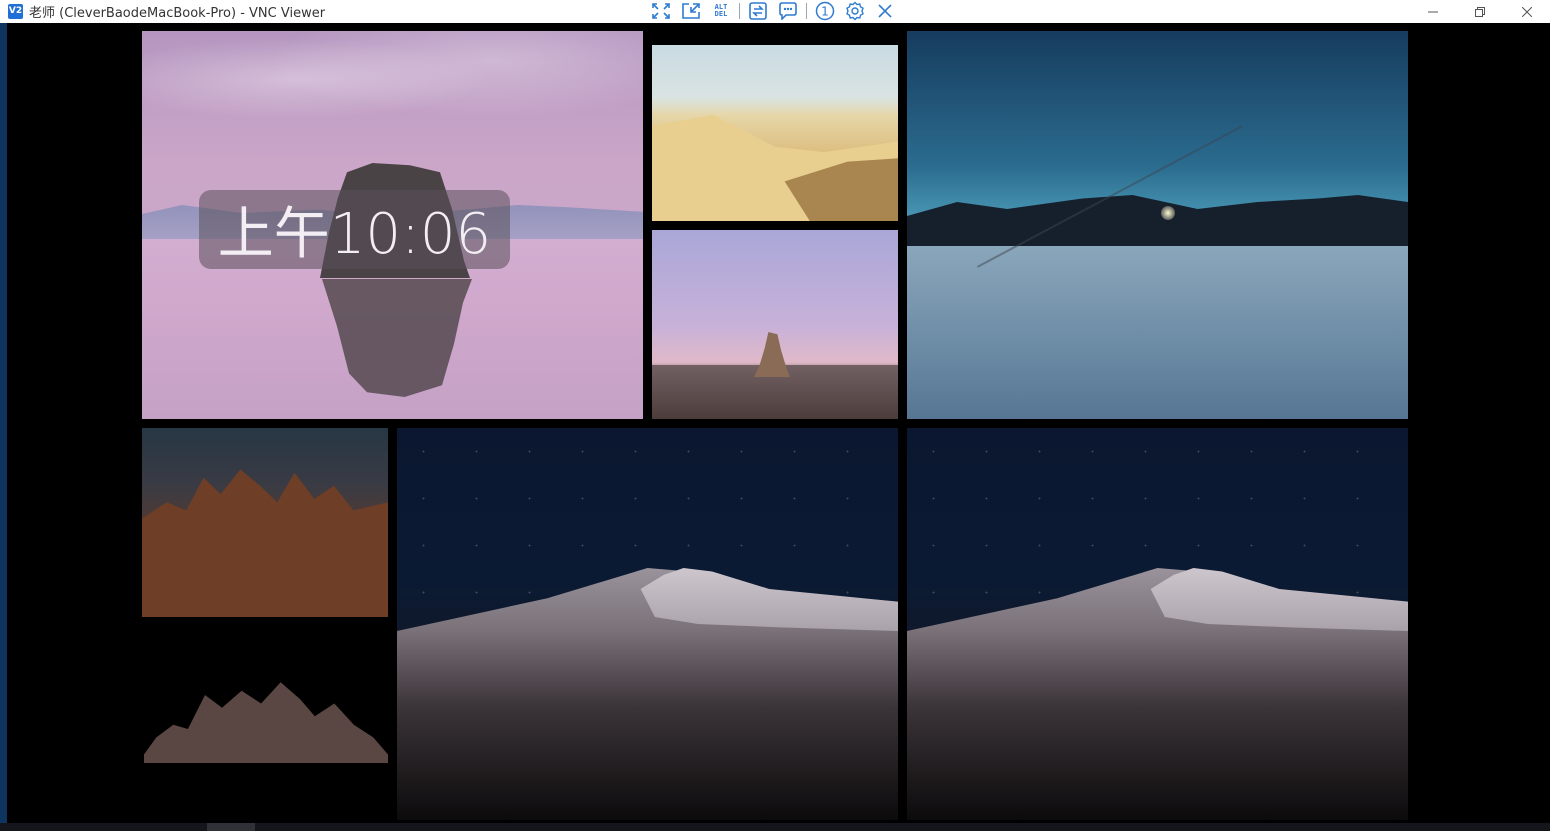 This screenshot has height=831, width=1550. I want to click on settings-button, so click(855, 11).